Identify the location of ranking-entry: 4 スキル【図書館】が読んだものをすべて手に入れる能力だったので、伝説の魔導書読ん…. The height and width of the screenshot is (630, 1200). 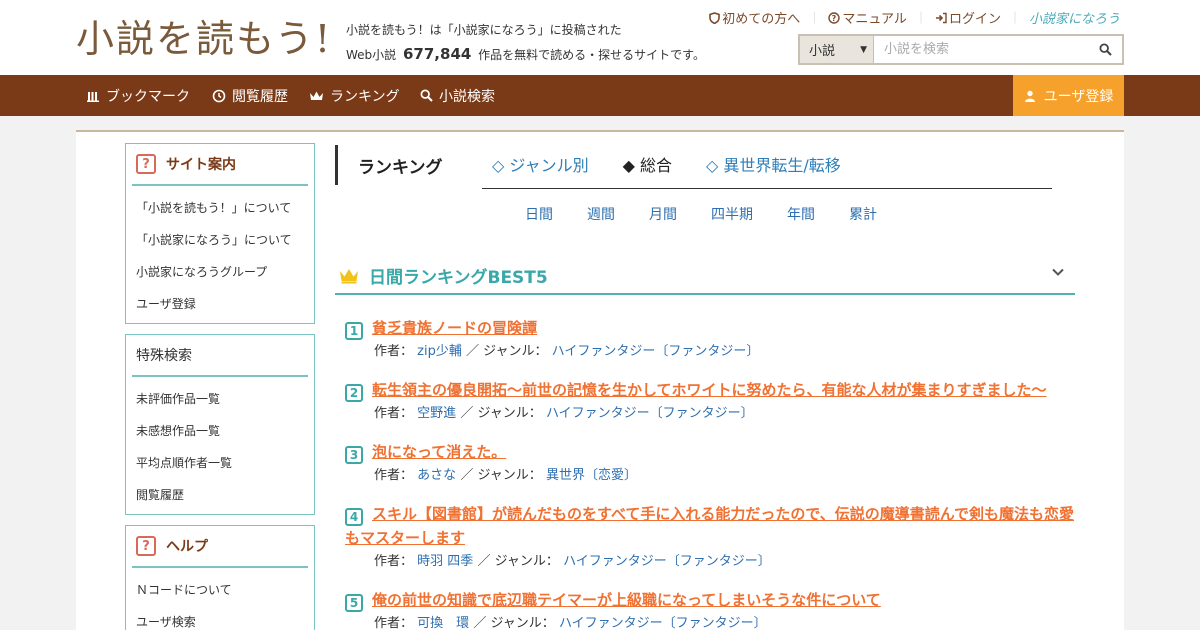
(710, 538).